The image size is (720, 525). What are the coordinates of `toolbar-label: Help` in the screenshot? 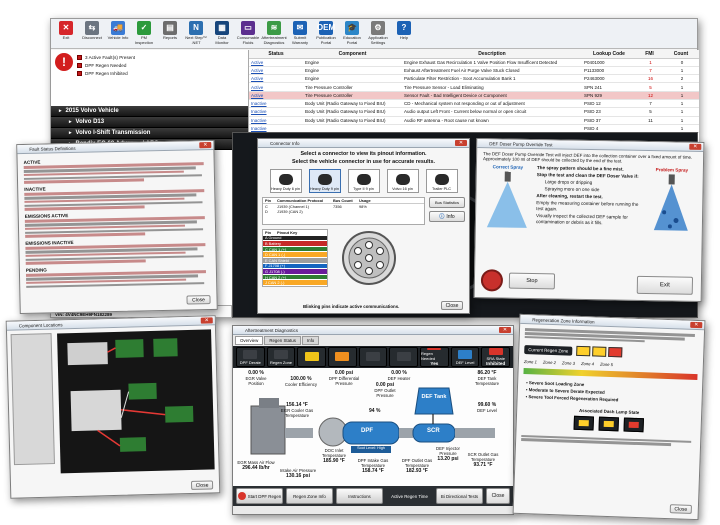 It's located at (404, 37).